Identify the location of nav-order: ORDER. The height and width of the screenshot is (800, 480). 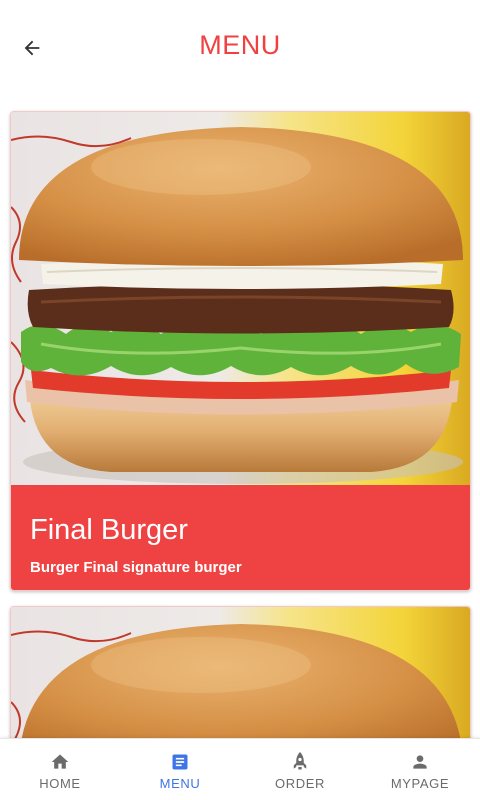
(300, 769).